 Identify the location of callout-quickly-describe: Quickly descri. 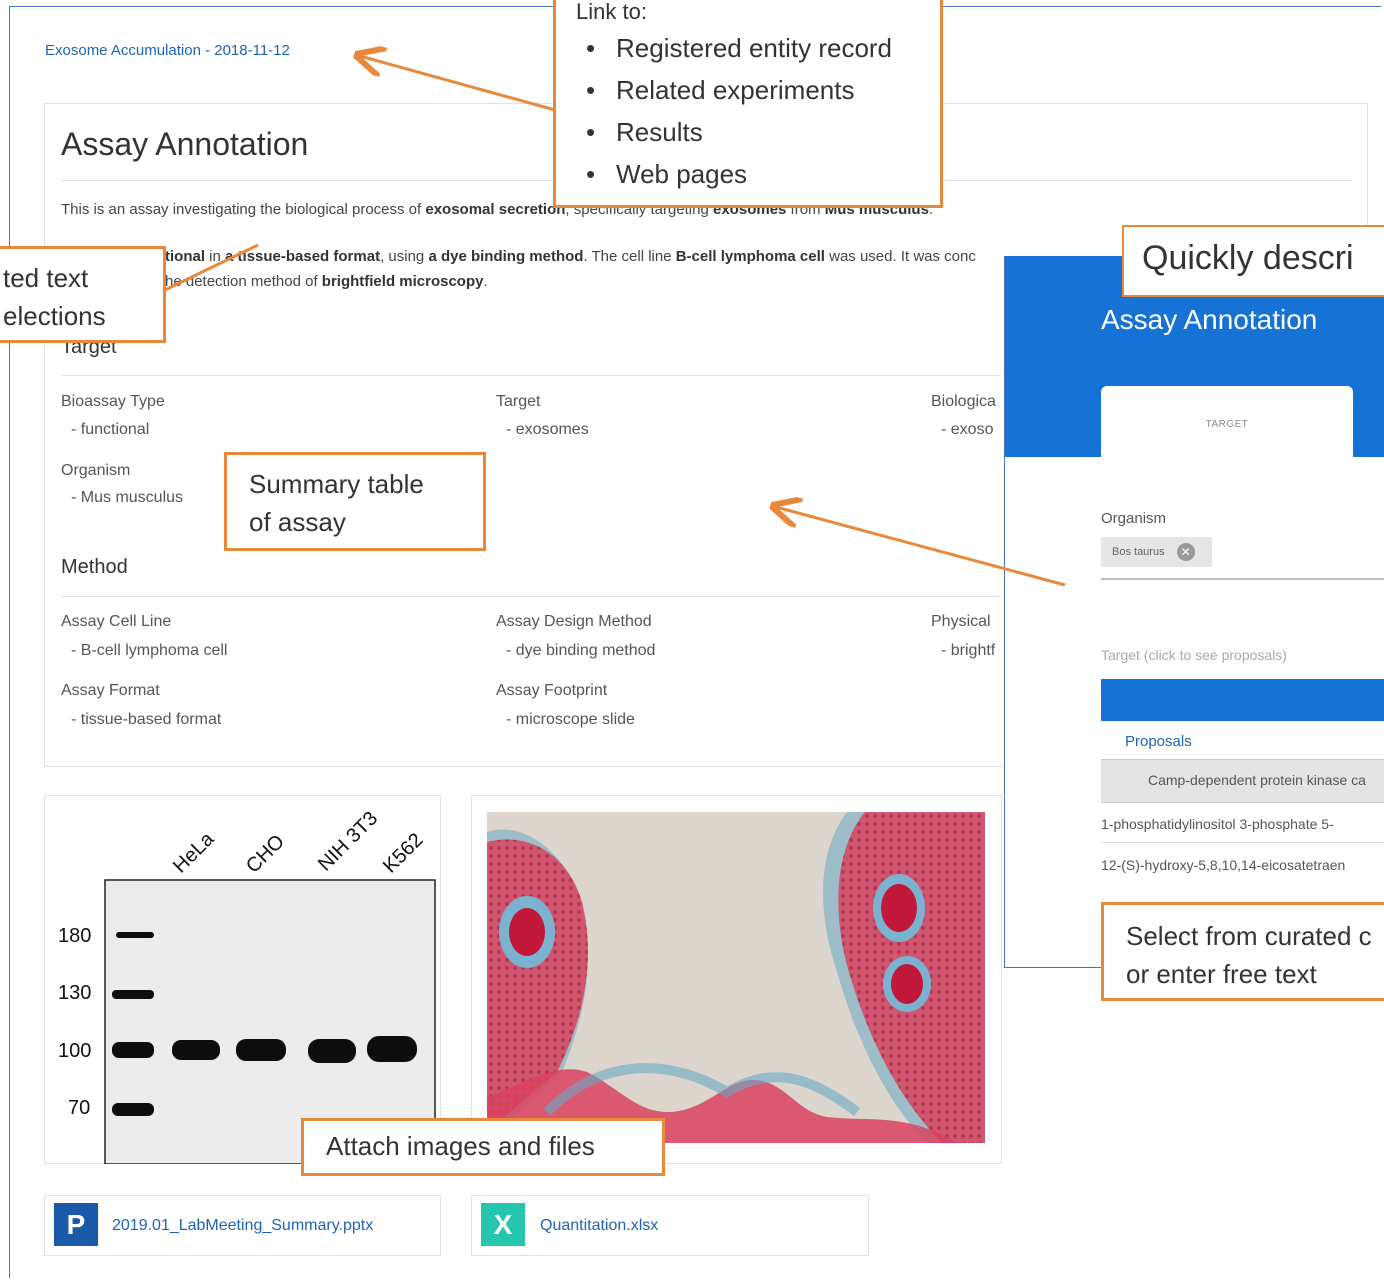
(1253, 261).